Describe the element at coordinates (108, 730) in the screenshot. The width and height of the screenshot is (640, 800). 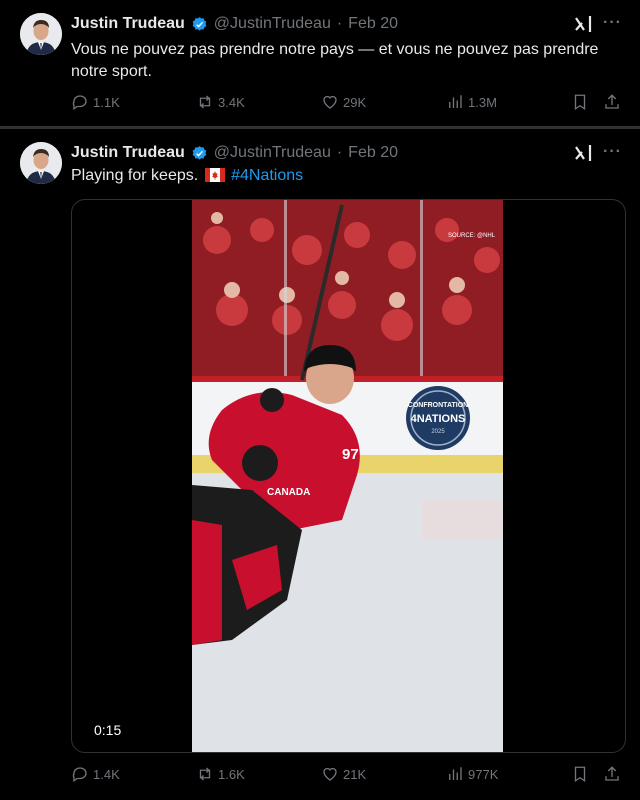
I see `video-duration: 0:15` at that location.